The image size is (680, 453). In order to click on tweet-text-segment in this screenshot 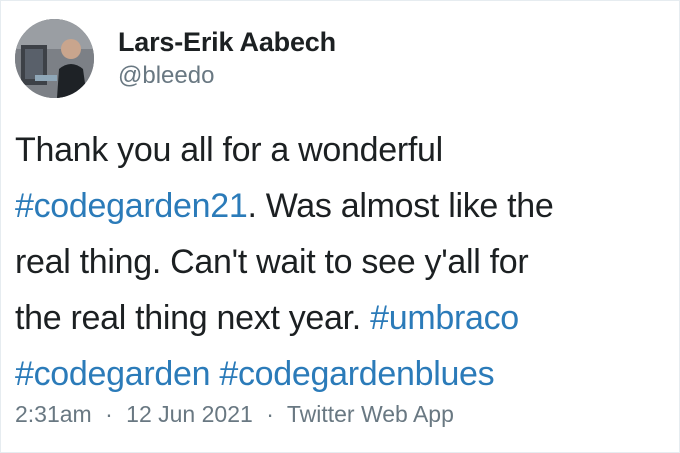, I will do `click(214, 374)`.